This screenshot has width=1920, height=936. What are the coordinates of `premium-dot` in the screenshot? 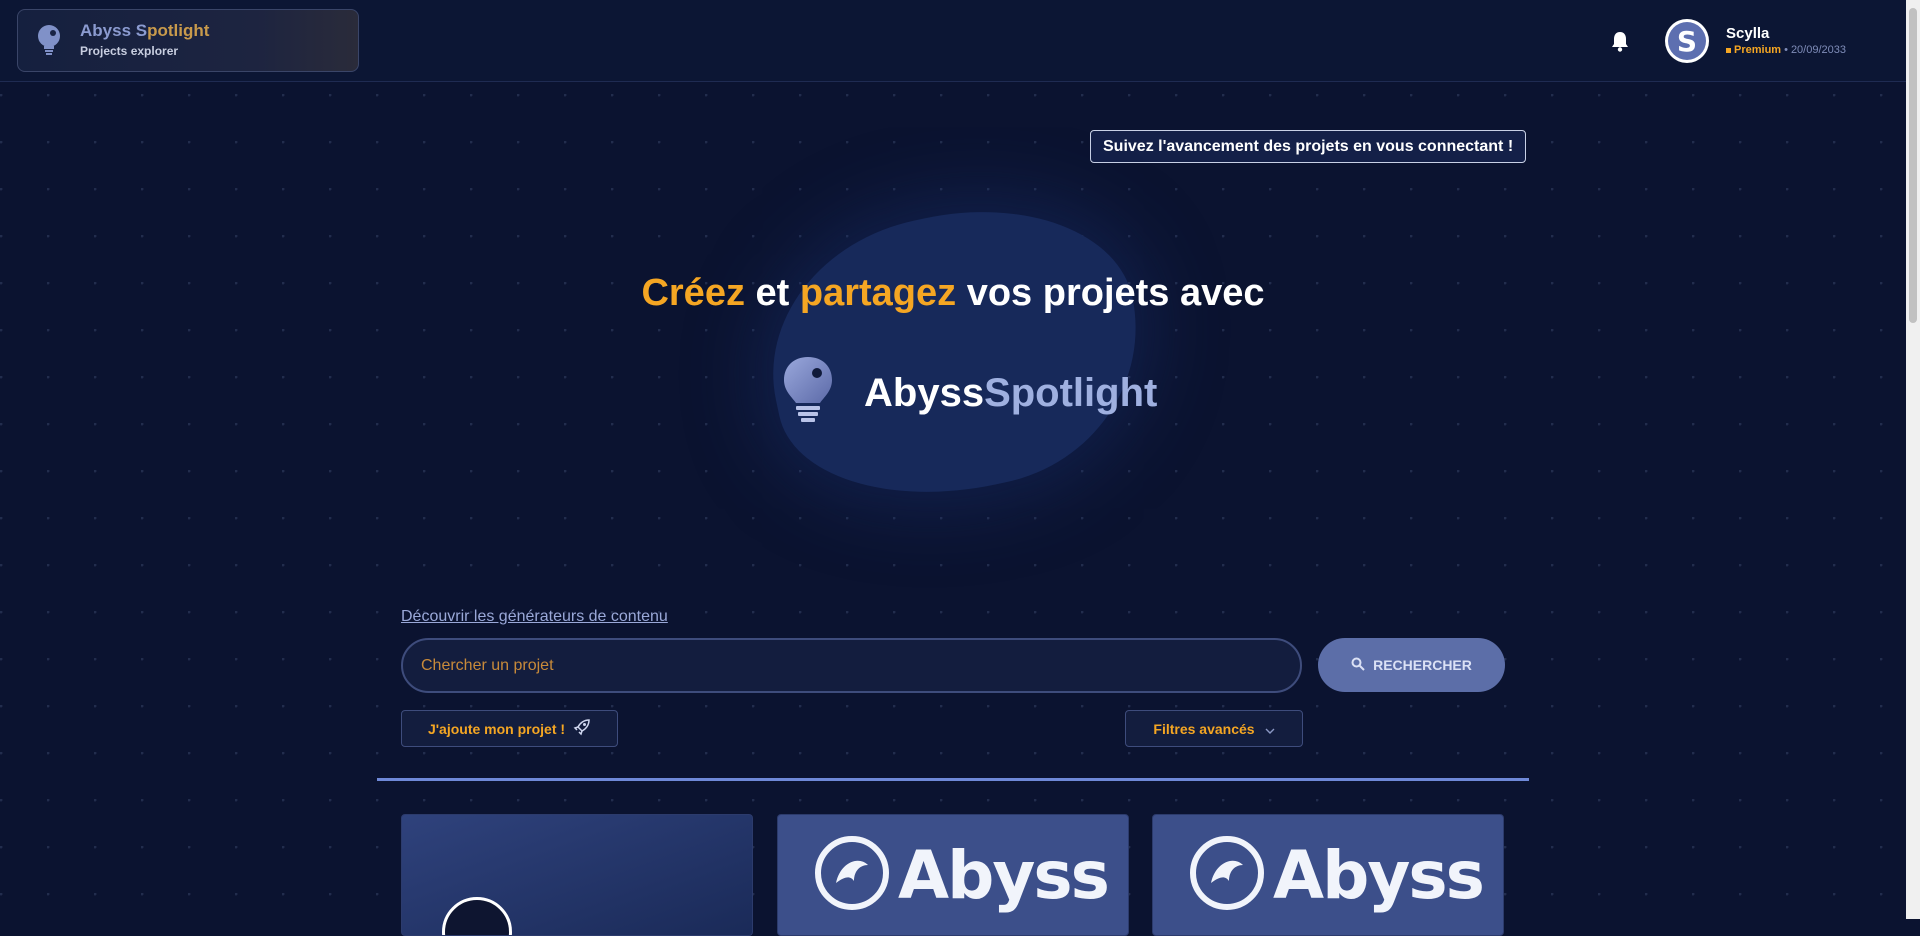 It's located at (1728, 50).